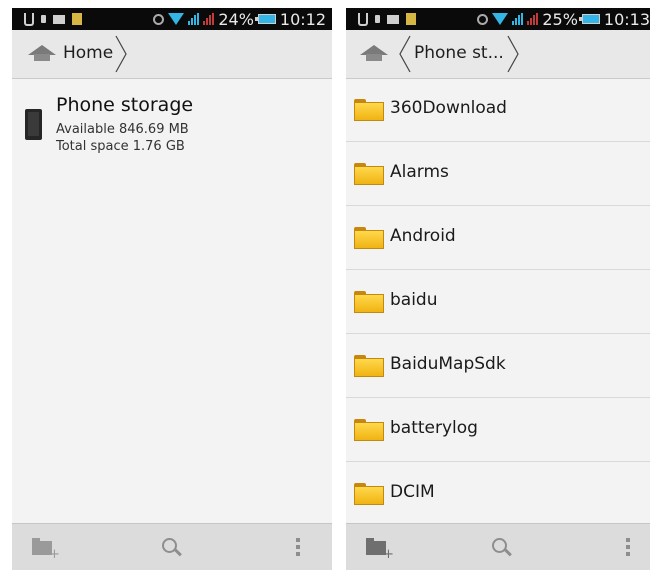 Image resolution: width=650 pixels, height=570 pixels. Describe the element at coordinates (172, 54) in the screenshot. I see `breadcrumb: Home` at that location.